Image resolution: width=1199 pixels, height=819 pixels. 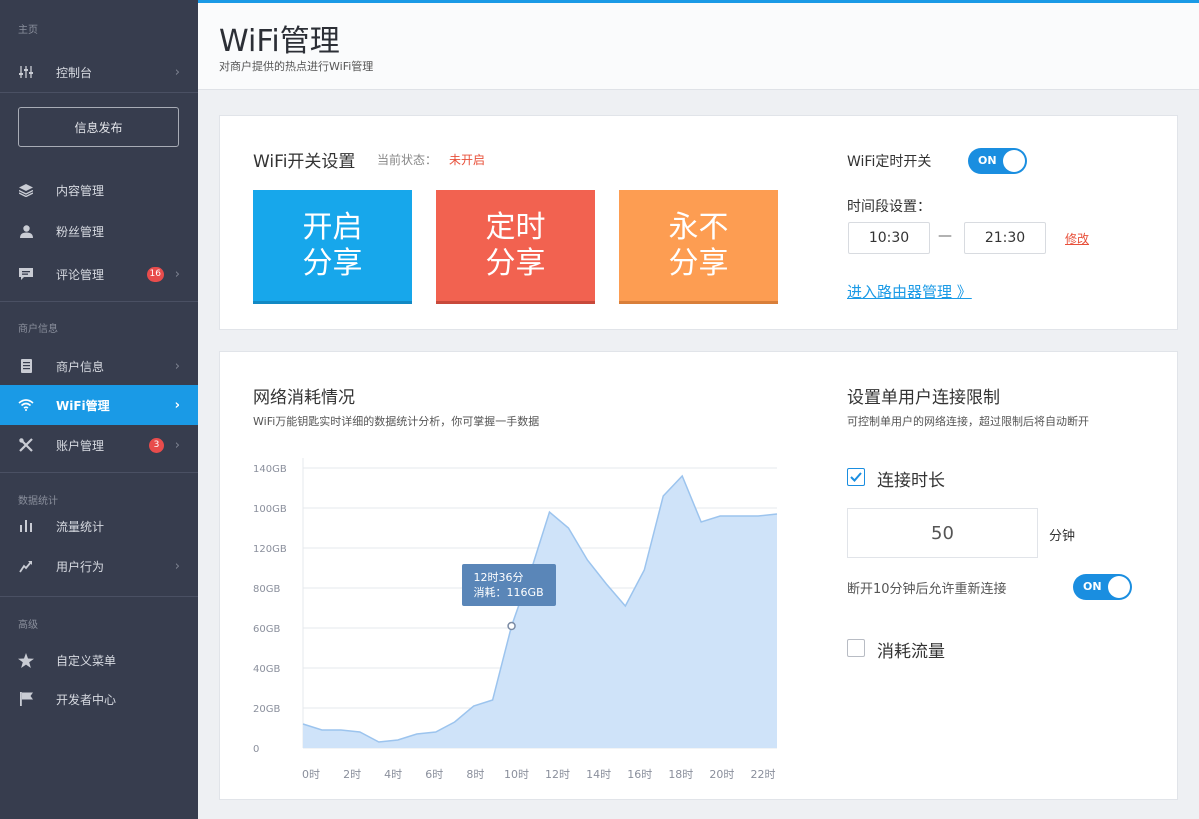 I want to click on button-line: 开启, so click(x=332, y=227).